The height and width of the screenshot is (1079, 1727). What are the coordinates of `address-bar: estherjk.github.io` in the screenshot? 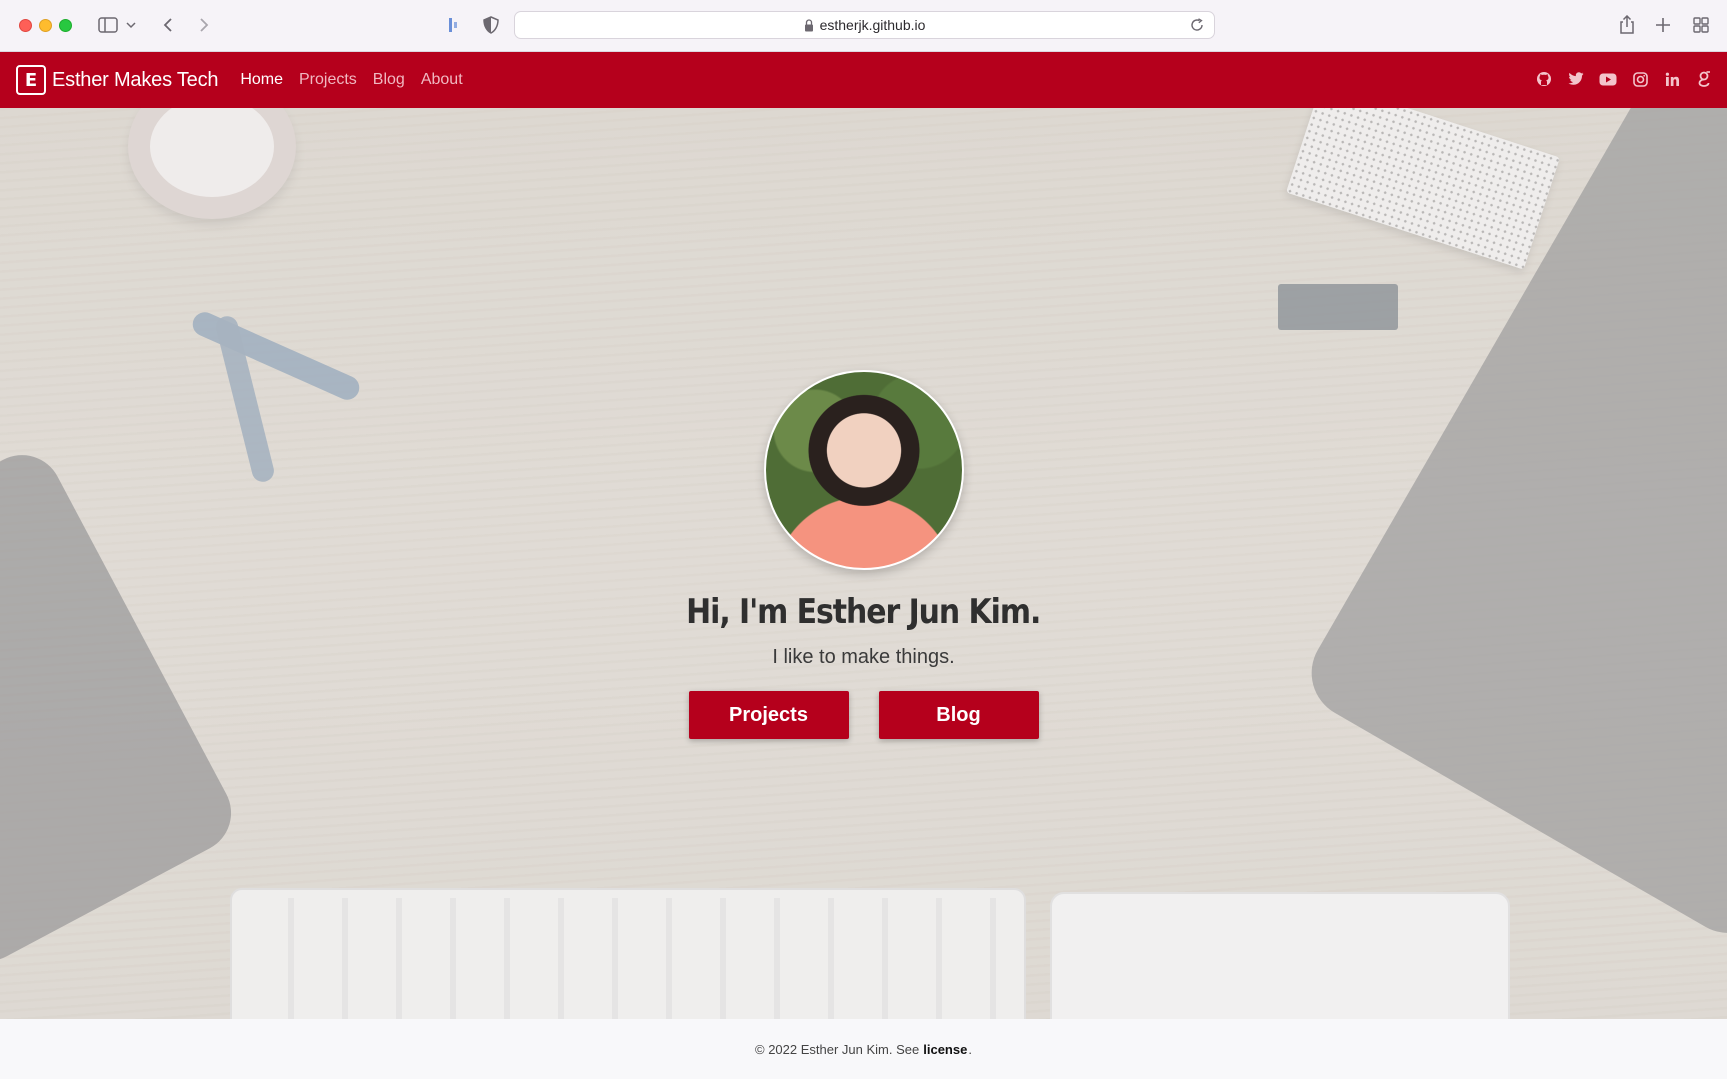 It's located at (864, 25).